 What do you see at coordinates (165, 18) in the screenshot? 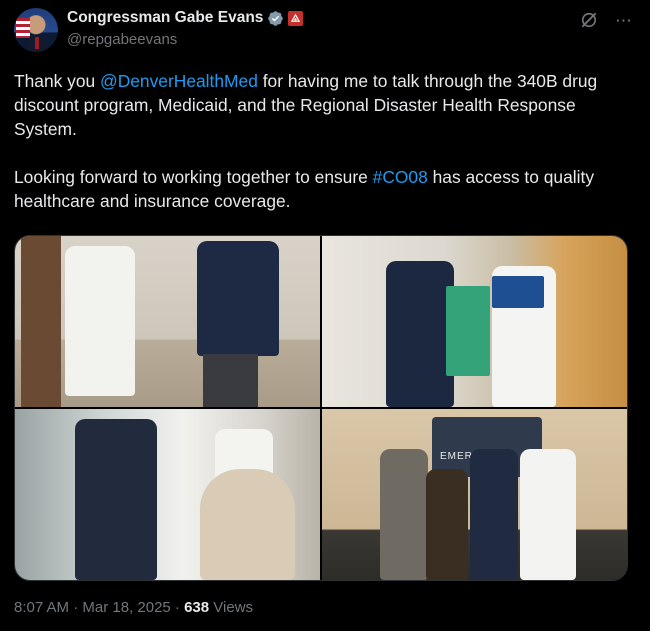
I see `author-display-name: Congressman Gabe Evans` at bounding box center [165, 18].